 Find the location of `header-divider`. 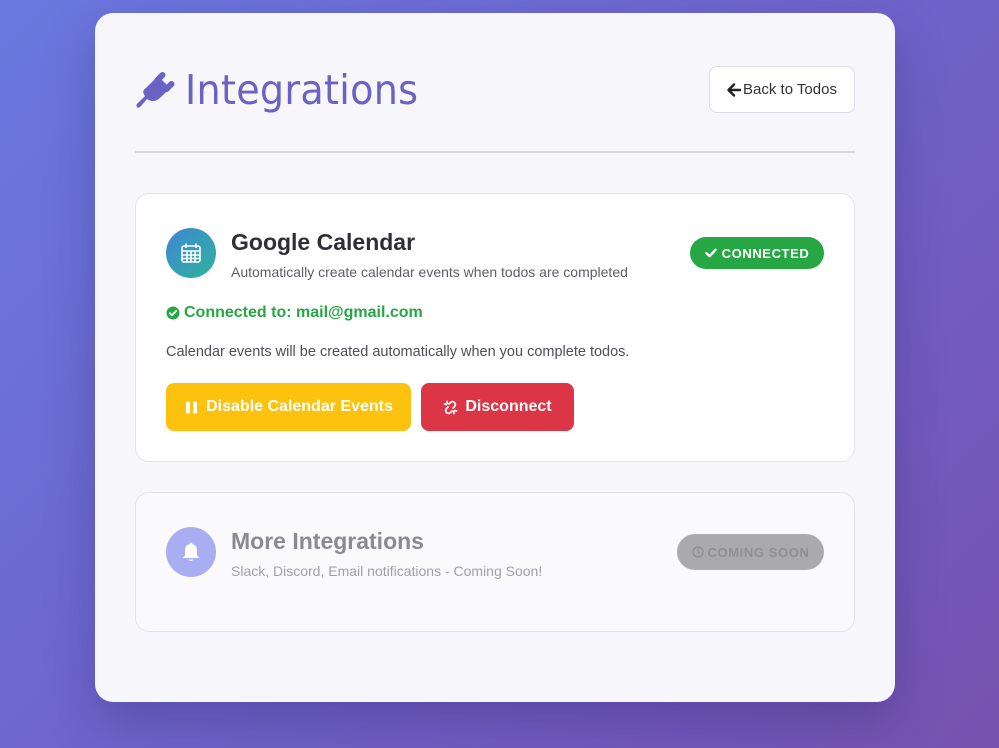

header-divider is located at coordinates (495, 152).